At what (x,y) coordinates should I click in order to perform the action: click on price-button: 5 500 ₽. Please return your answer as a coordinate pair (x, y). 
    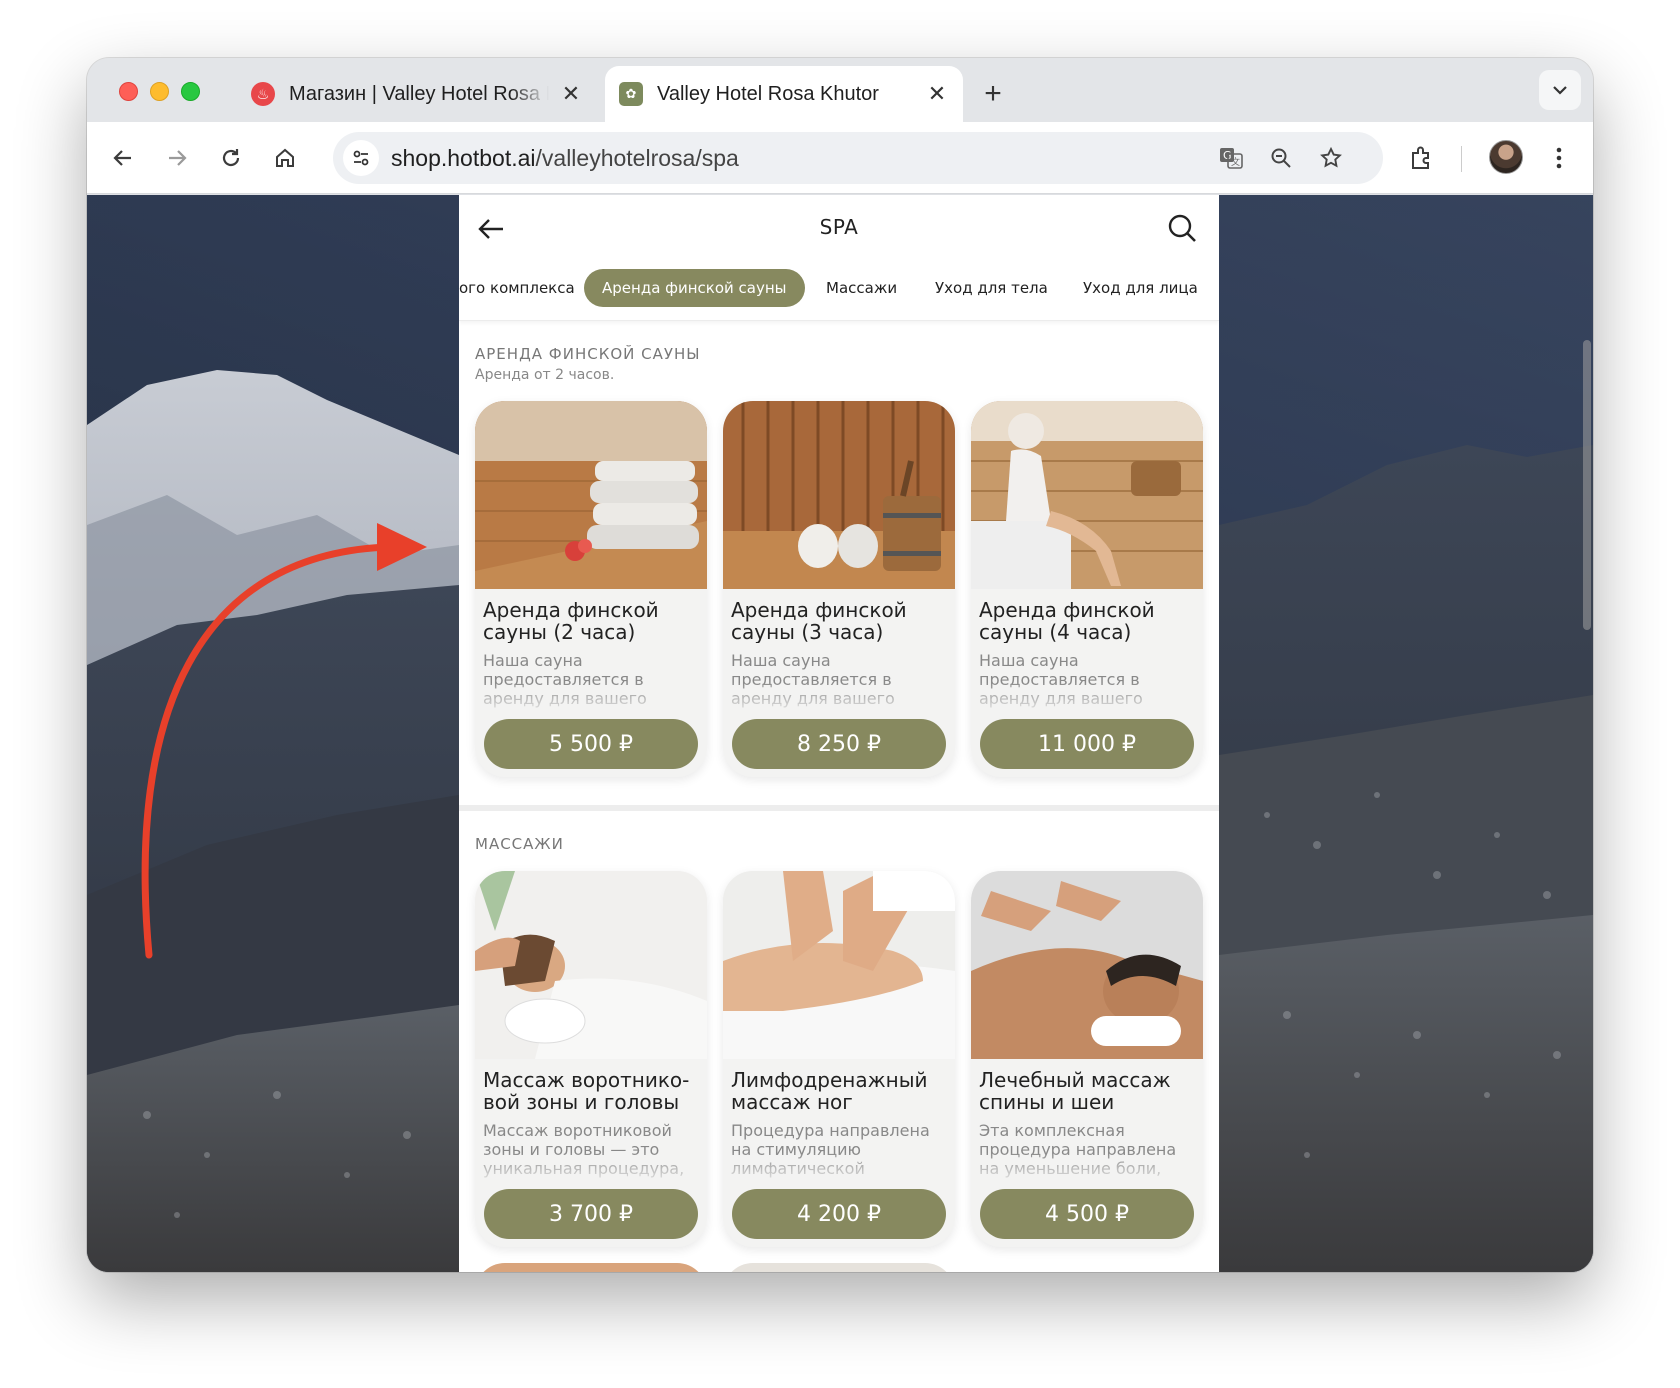
    Looking at the image, I should click on (591, 744).